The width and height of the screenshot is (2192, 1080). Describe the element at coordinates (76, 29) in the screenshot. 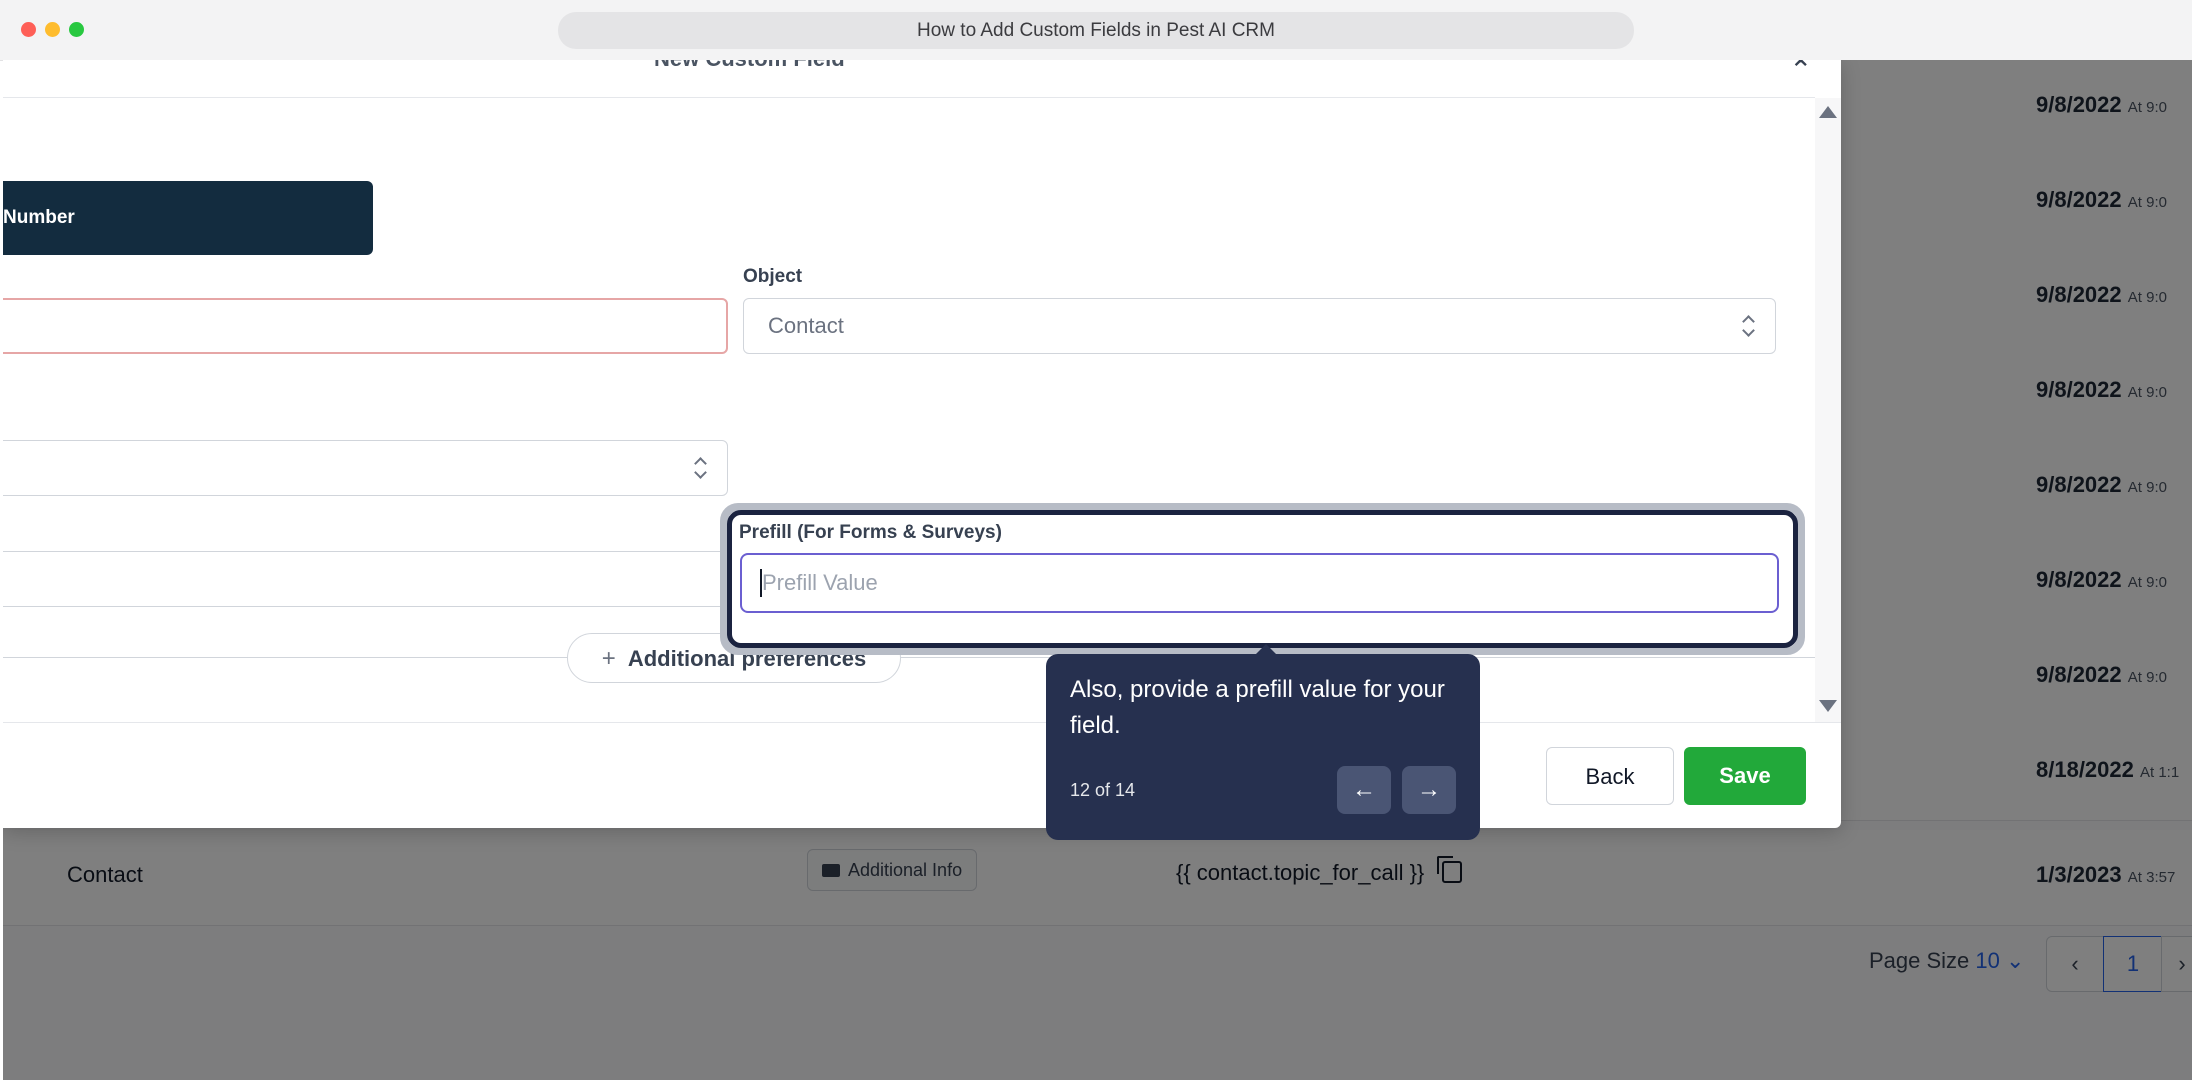

I see `maximize-window-button` at that location.